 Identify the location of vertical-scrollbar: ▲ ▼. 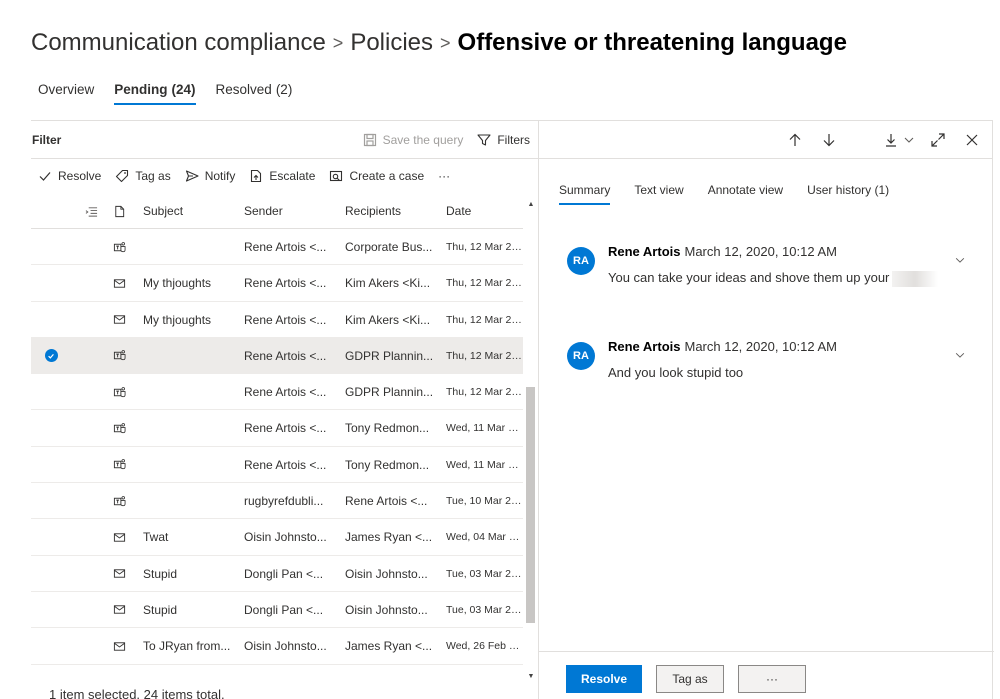
(531, 436).